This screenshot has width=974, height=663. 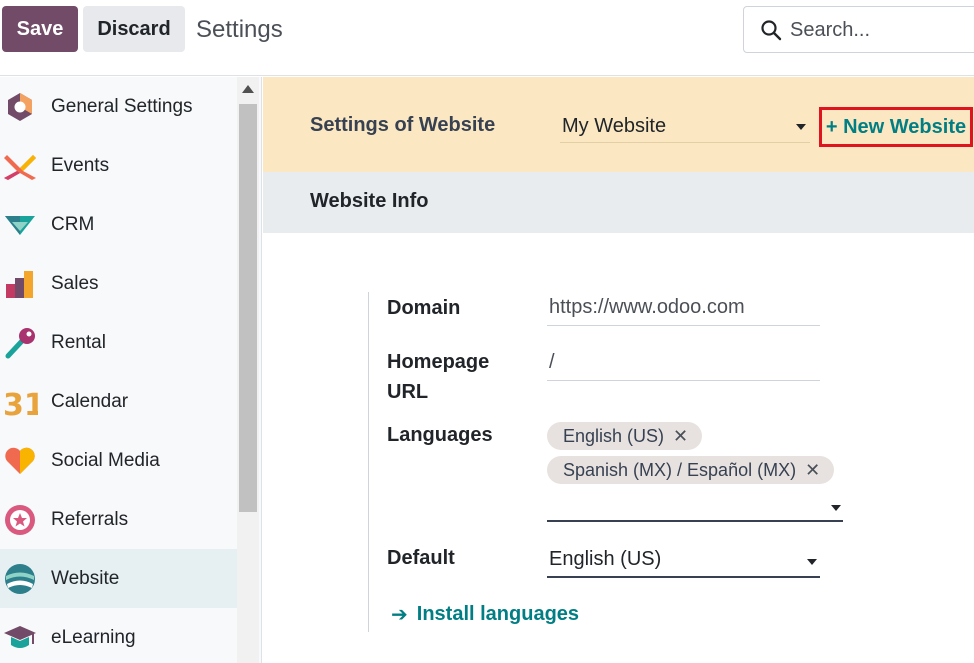 I want to click on events-icon, so click(x=20, y=167).